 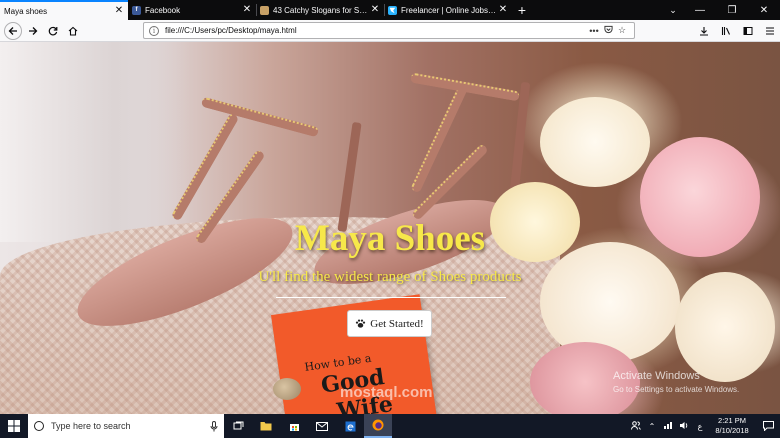 I want to click on arrow-left-icon, so click(x=12, y=30).